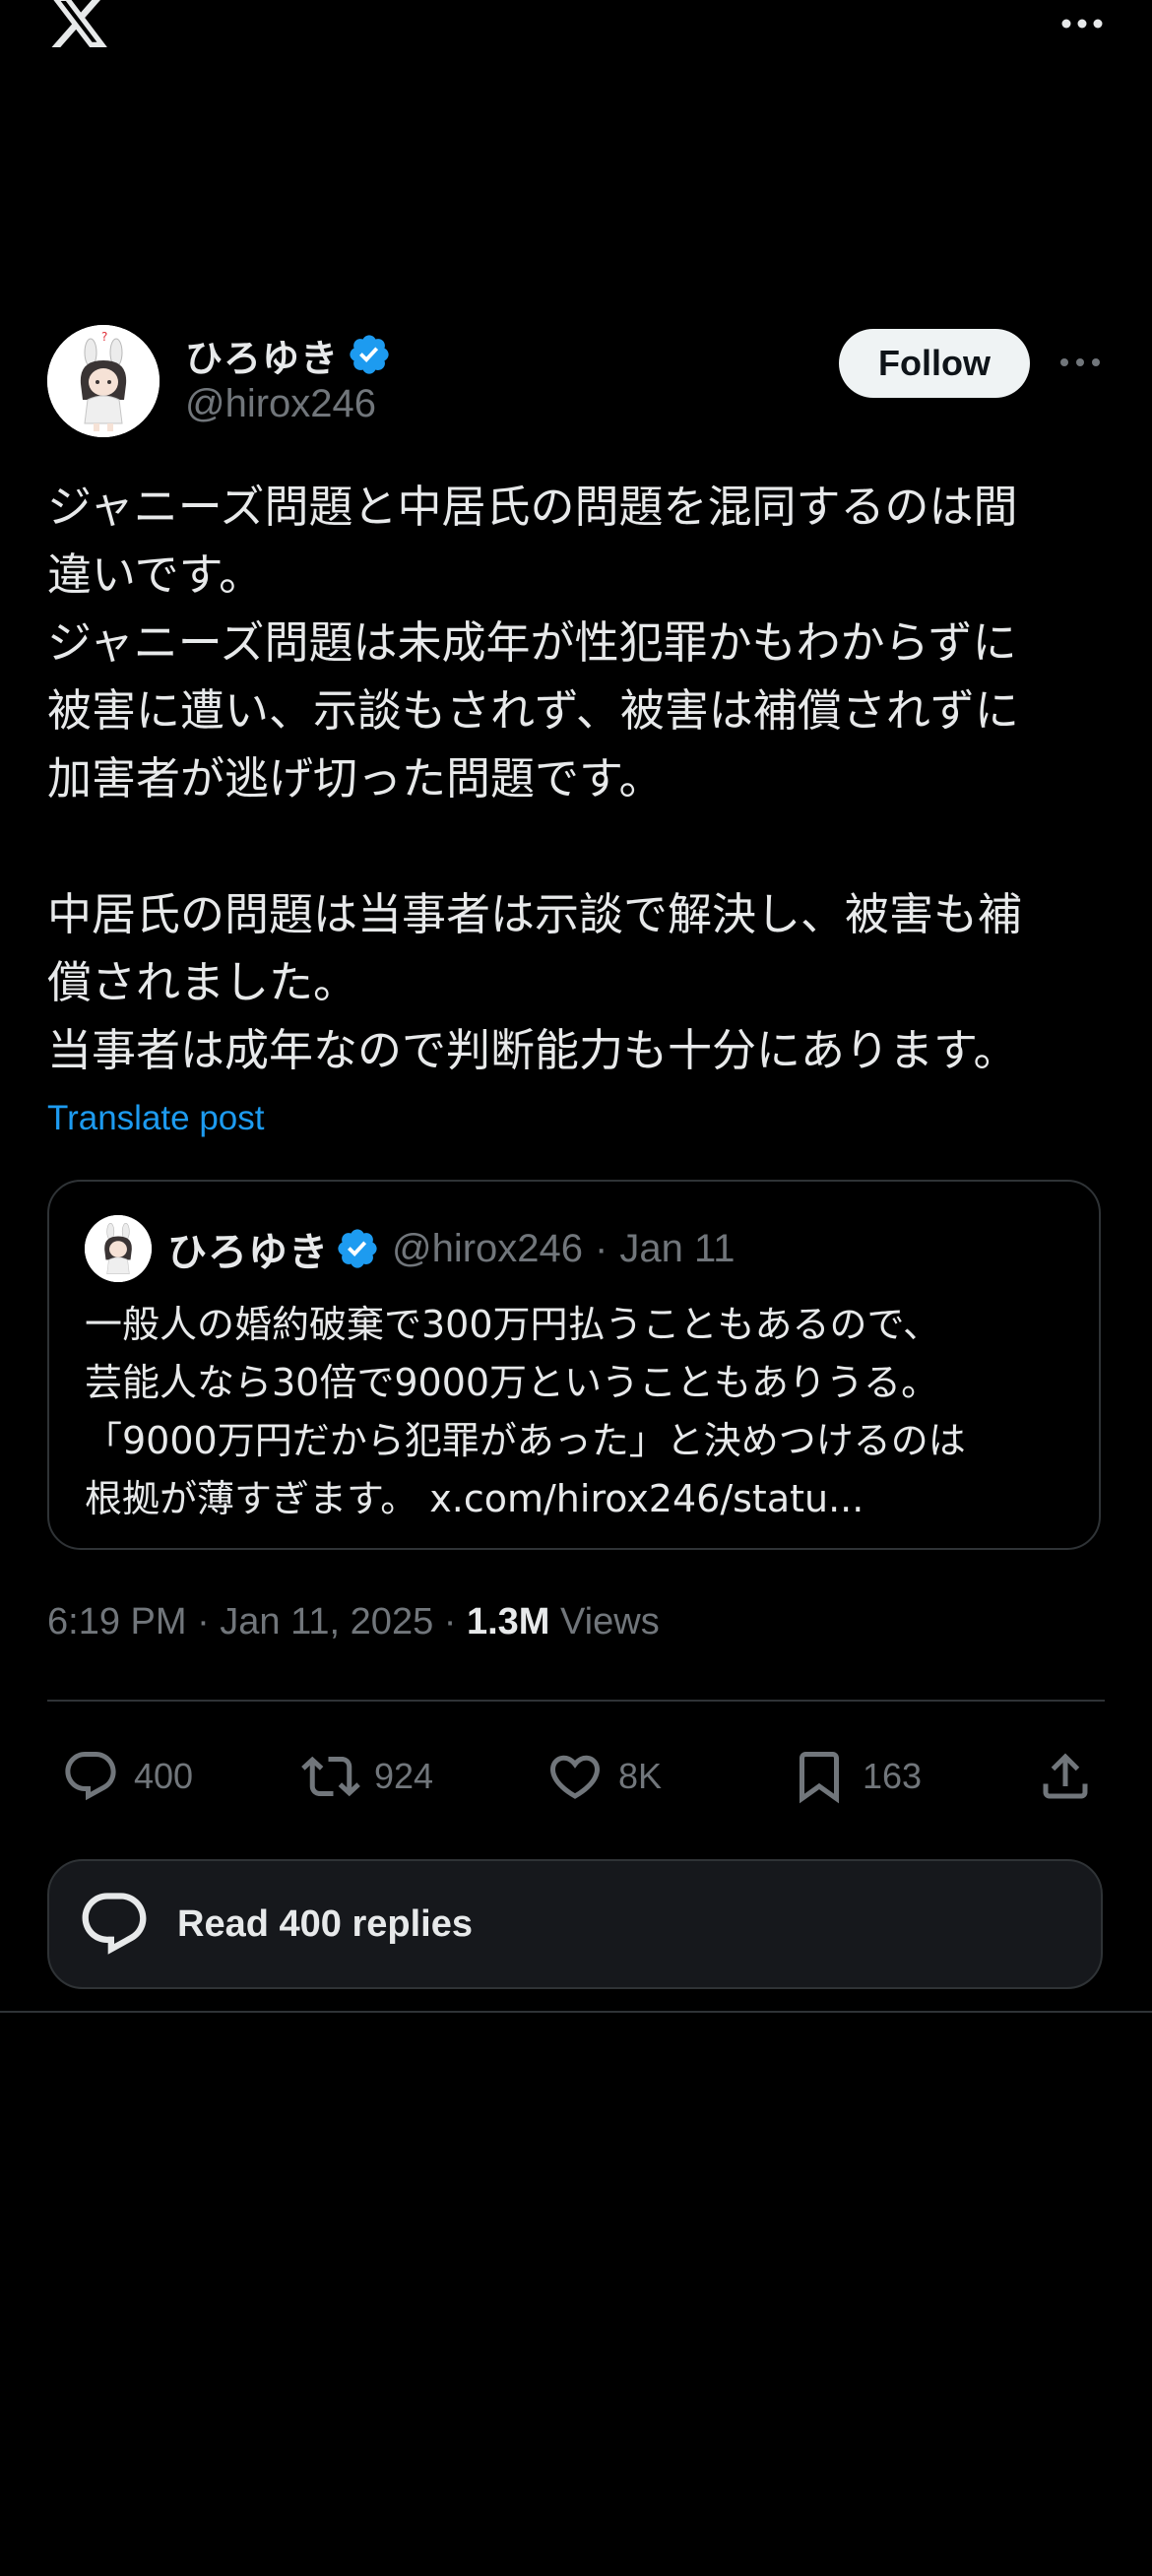 This screenshot has height=2576, width=1152. Describe the element at coordinates (367, 1776) in the screenshot. I see `repost-button: 924` at that location.